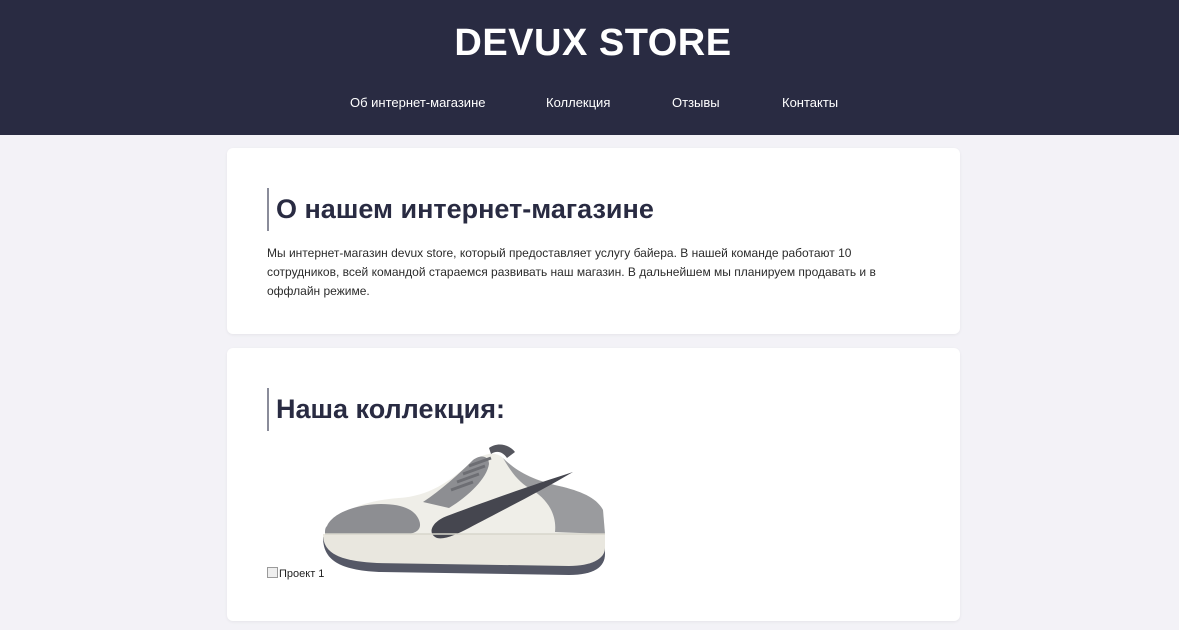 This screenshot has width=1179, height=630. I want to click on nav-link-collection: Коллекция, so click(578, 103).